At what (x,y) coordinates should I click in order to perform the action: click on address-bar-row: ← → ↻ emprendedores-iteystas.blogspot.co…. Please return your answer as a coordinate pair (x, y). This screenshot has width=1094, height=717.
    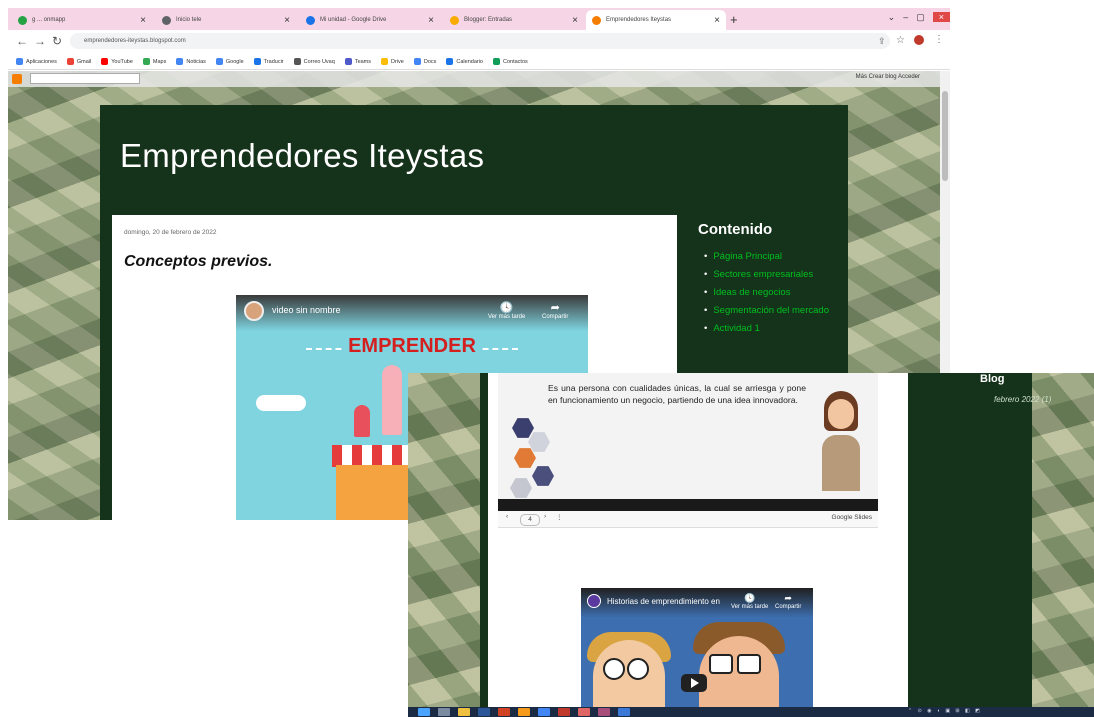
    Looking at the image, I should click on (479, 42).